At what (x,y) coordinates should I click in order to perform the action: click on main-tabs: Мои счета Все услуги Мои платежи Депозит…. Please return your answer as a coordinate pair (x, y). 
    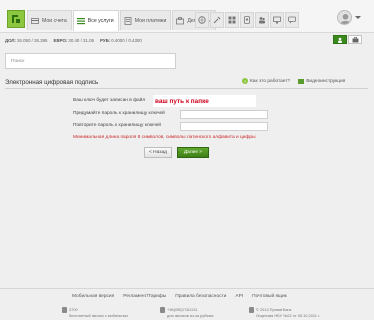
    Looking at the image, I should click on (122, 20).